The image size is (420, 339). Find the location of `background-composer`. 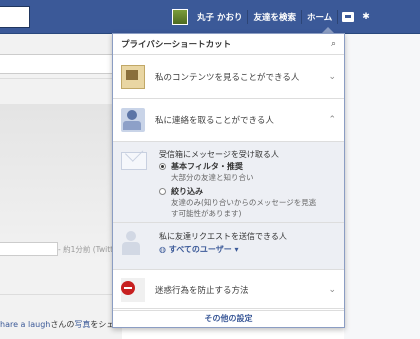

background-composer is located at coordinates (60, 64).